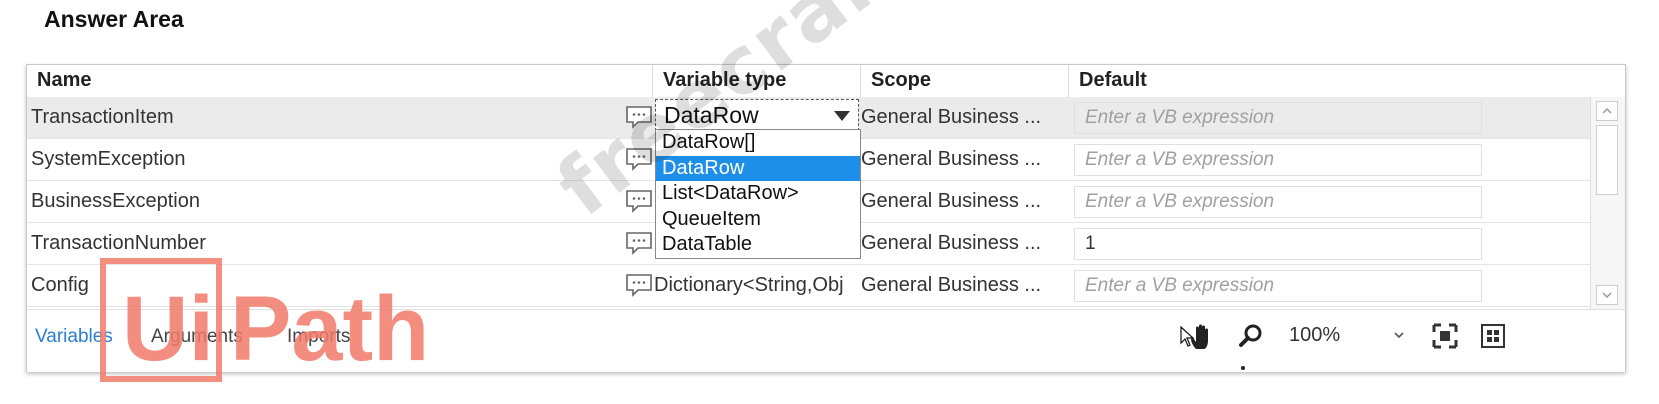 This screenshot has width=1659, height=404. I want to click on scroll-down-button, so click(1607, 295).